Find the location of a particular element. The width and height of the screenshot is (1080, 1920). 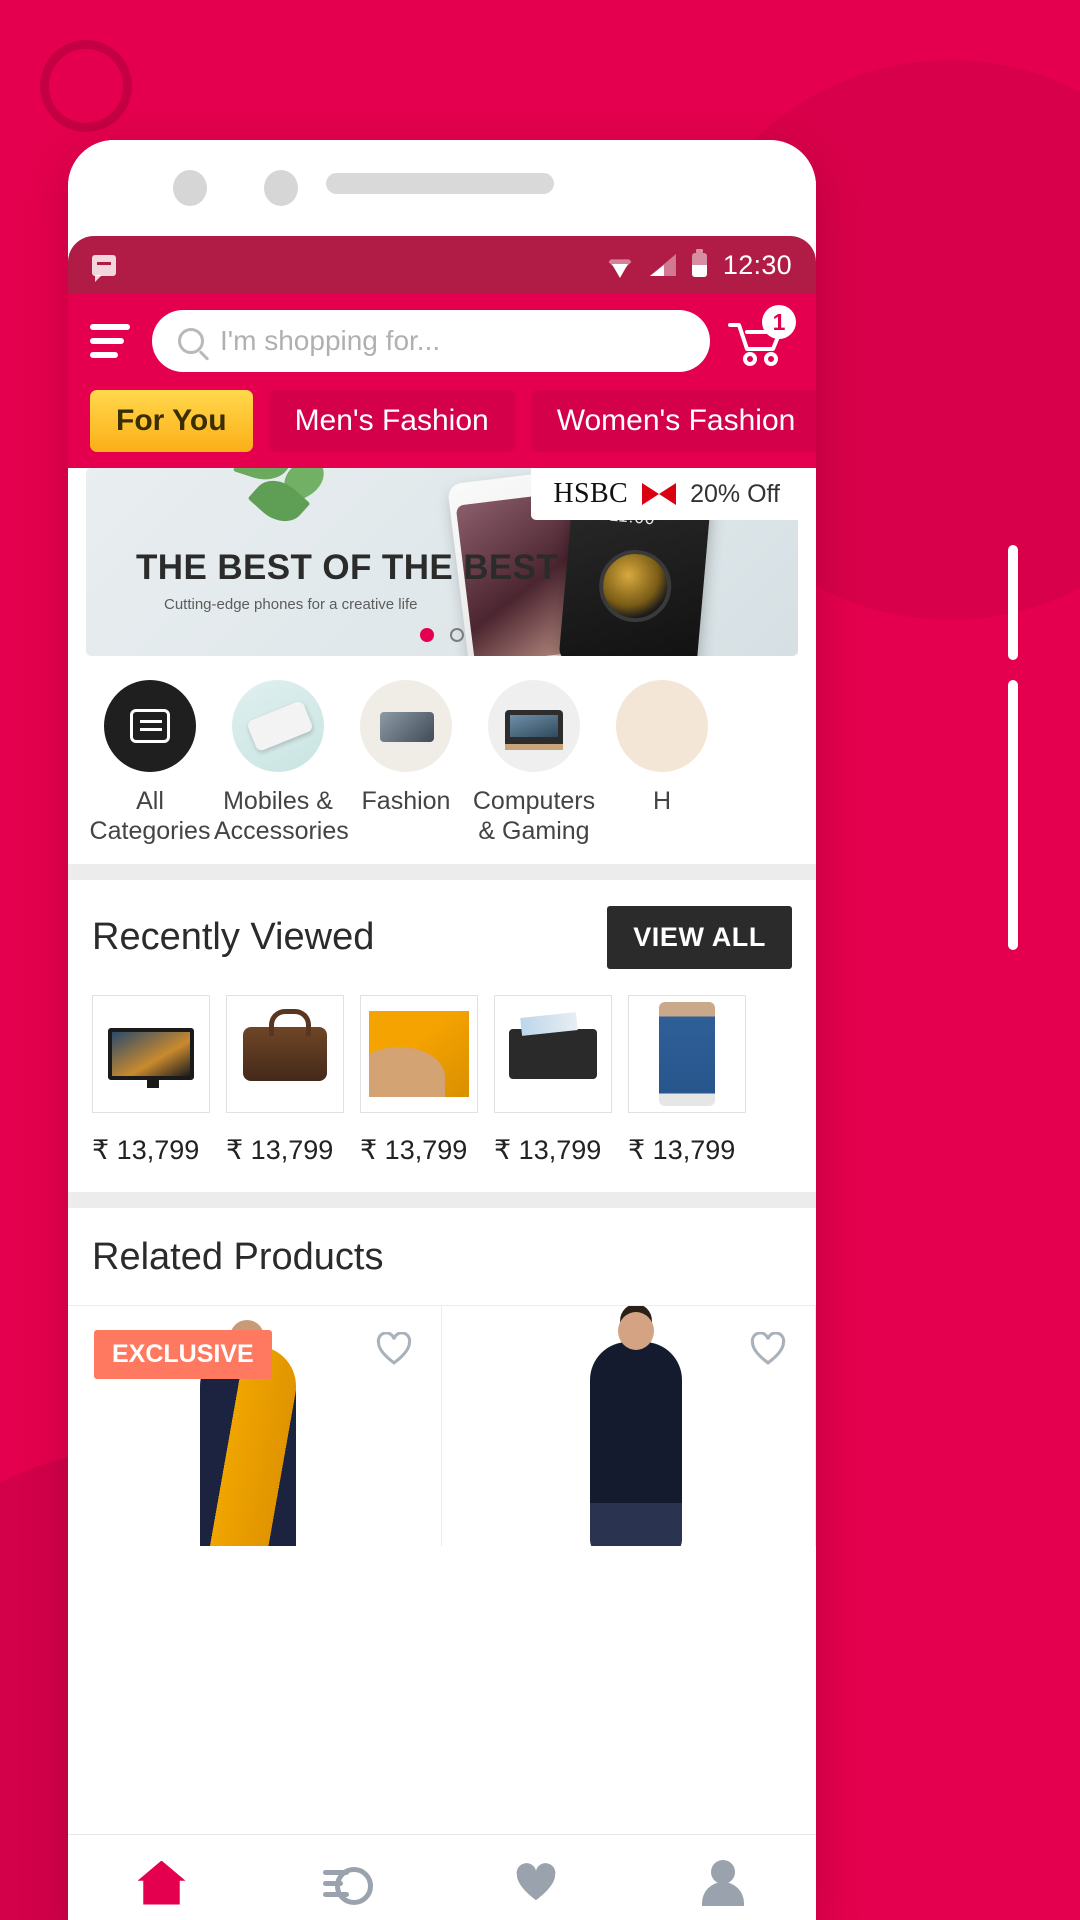

view-all-button: VIEW ALL is located at coordinates (699, 937).